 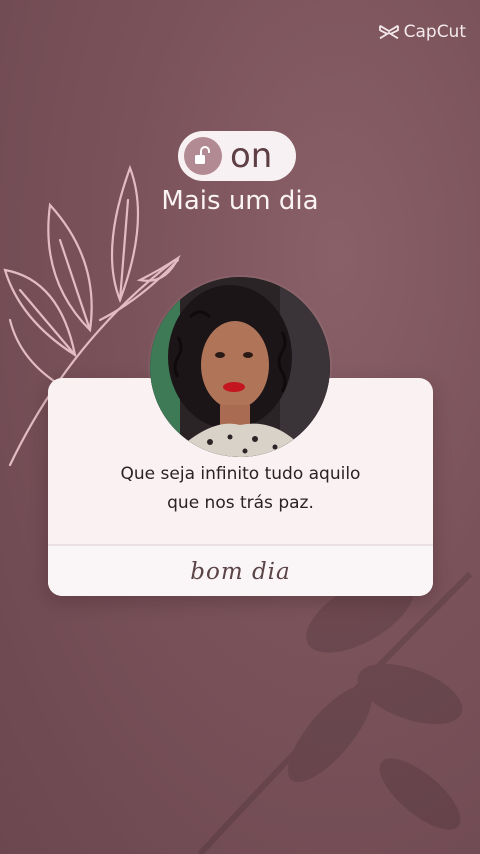 I want to click on subtitle: Mais um dia, so click(x=240, y=201).